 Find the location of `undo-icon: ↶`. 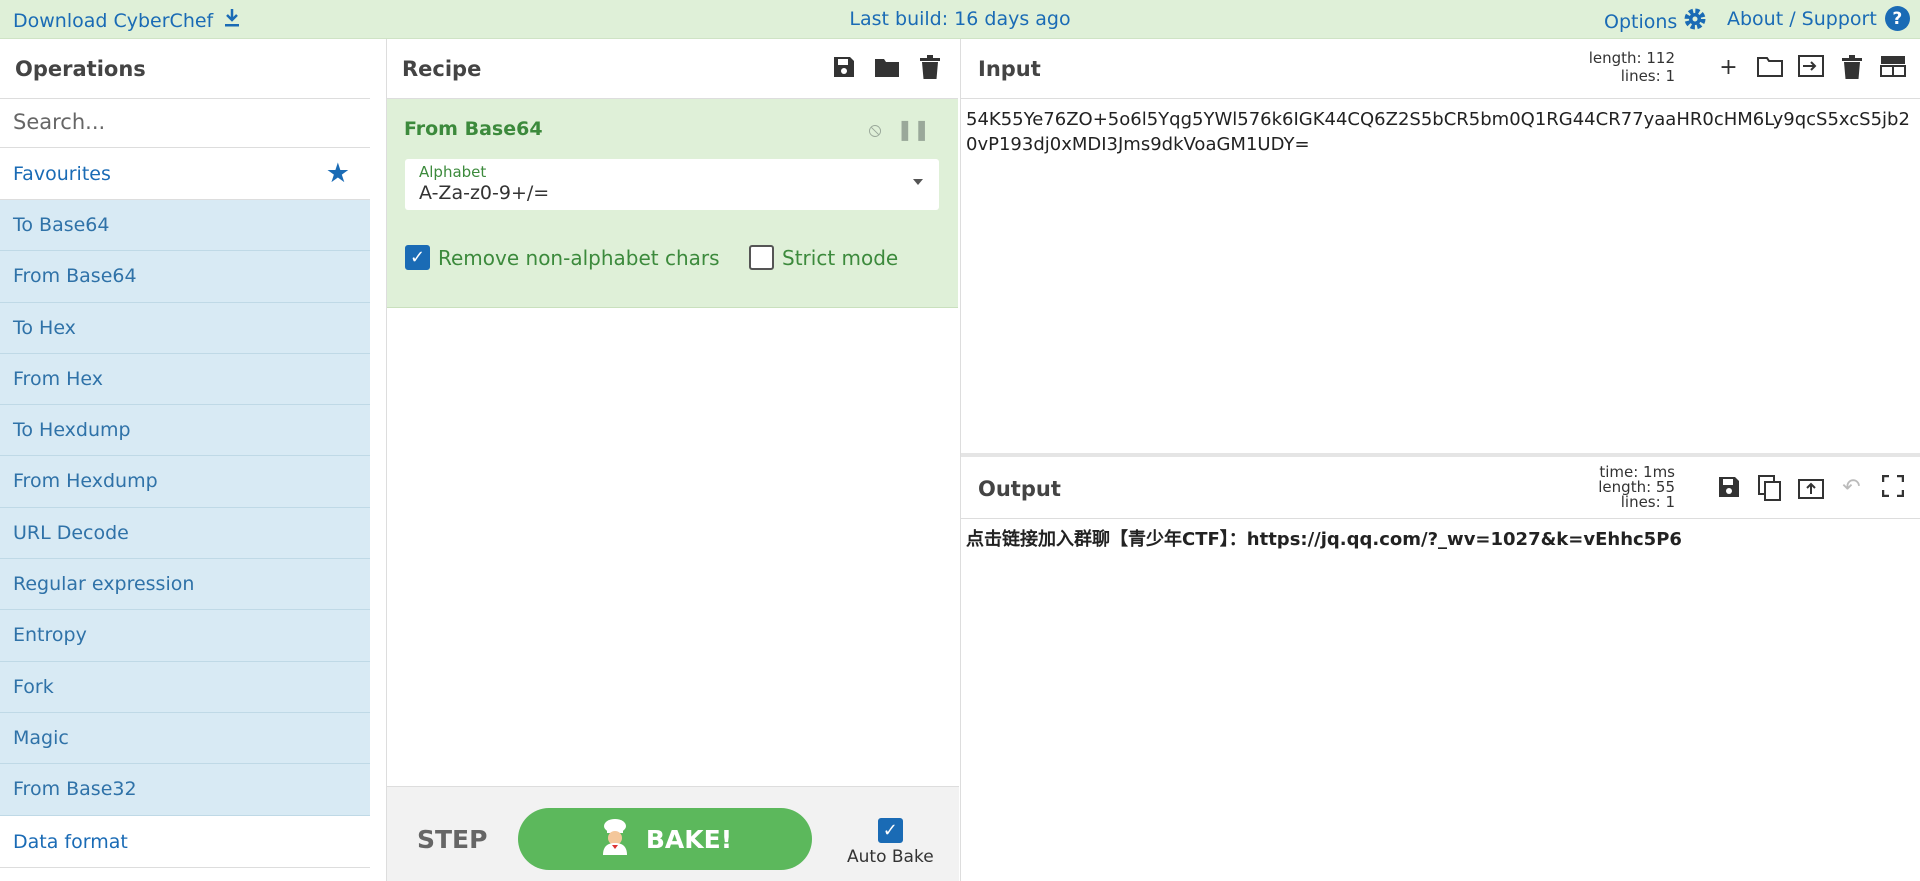

undo-icon: ↶ is located at coordinates (1851, 487).